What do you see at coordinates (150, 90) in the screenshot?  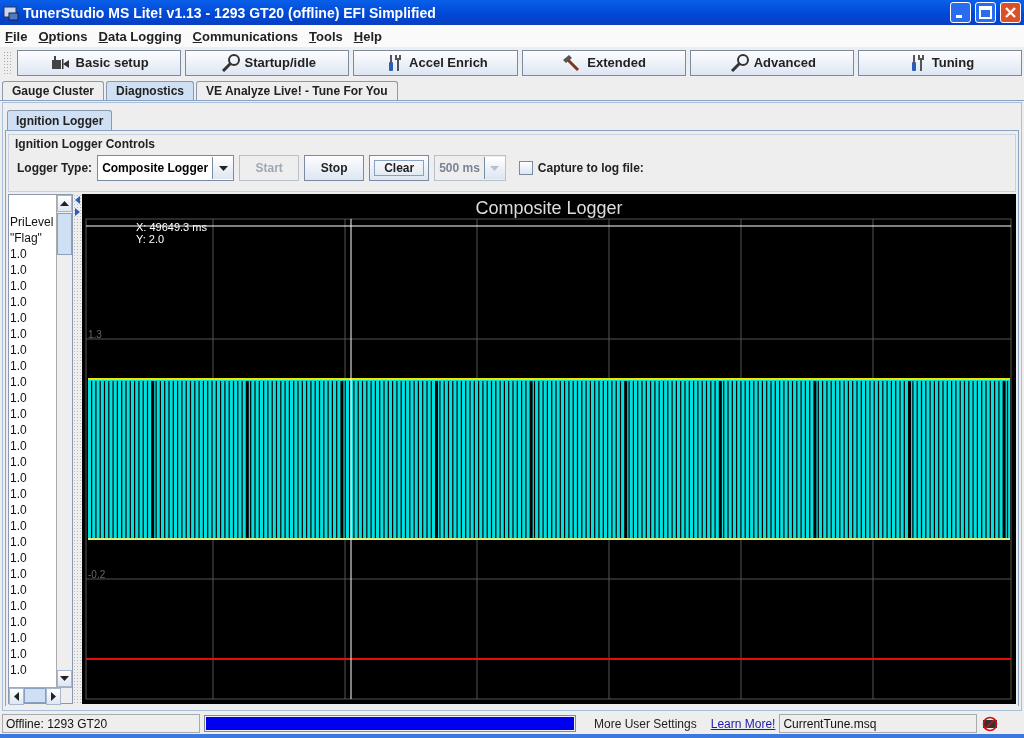 I see `tab: Diagnostics` at bounding box center [150, 90].